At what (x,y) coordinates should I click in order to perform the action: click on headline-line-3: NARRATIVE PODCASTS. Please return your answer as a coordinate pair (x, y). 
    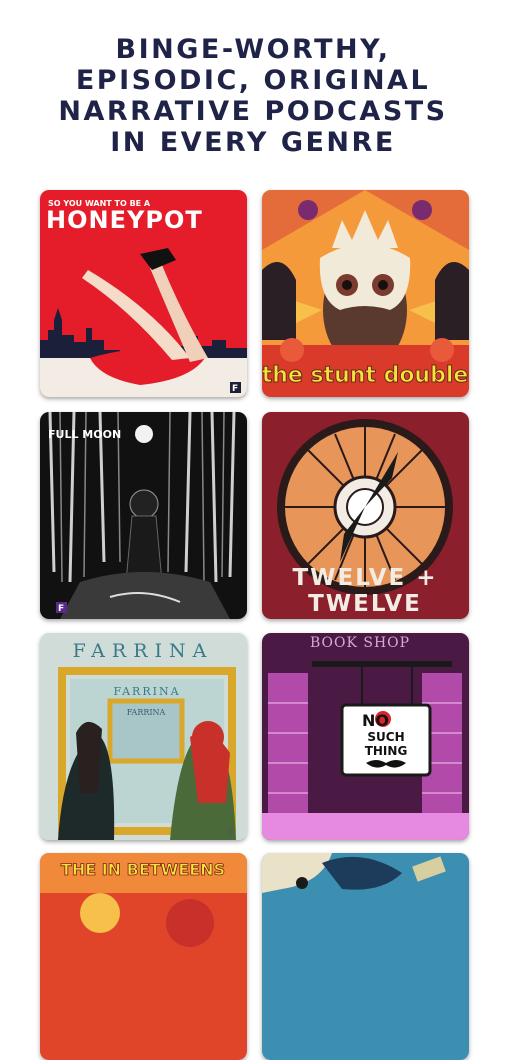
    Looking at the image, I should click on (253, 111).